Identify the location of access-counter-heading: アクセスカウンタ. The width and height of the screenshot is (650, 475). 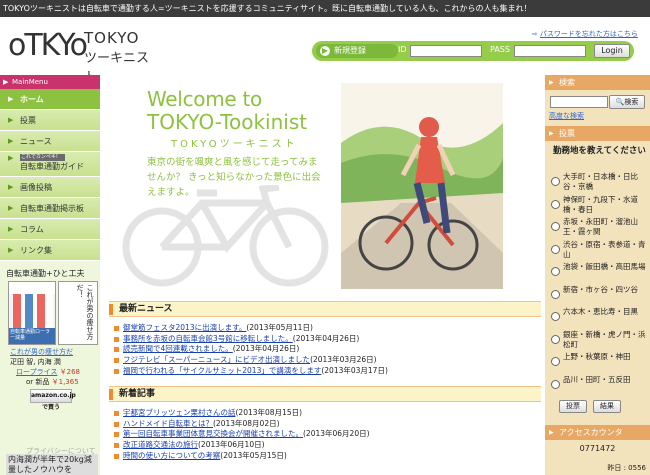
(597, 432).